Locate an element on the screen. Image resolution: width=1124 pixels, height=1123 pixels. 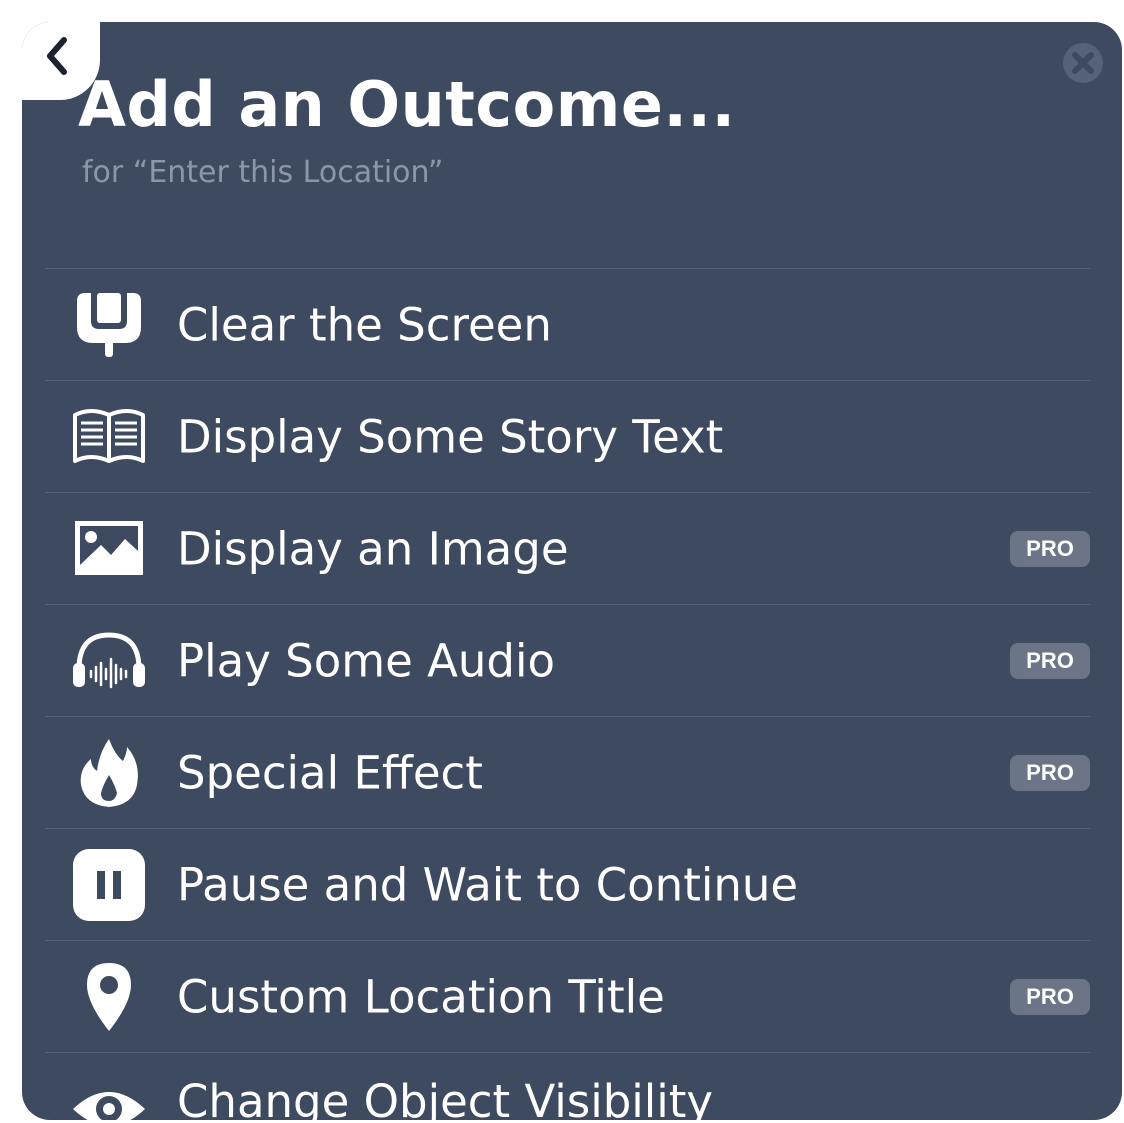
outcome-item-location-title: Custom Location Title PRO is located at coordinates (567, 996).